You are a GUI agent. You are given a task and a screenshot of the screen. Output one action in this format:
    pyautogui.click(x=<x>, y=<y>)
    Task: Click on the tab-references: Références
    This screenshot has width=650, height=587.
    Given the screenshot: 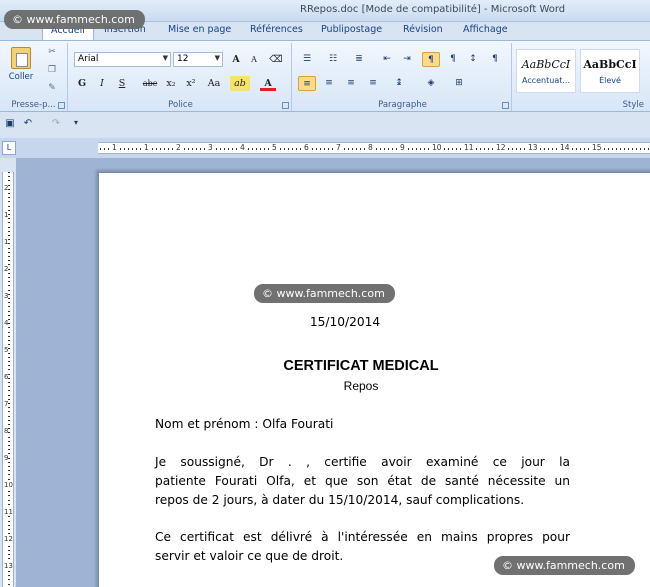 What is the action you would take?
    pyautogui.click(x=276, y=29)
    